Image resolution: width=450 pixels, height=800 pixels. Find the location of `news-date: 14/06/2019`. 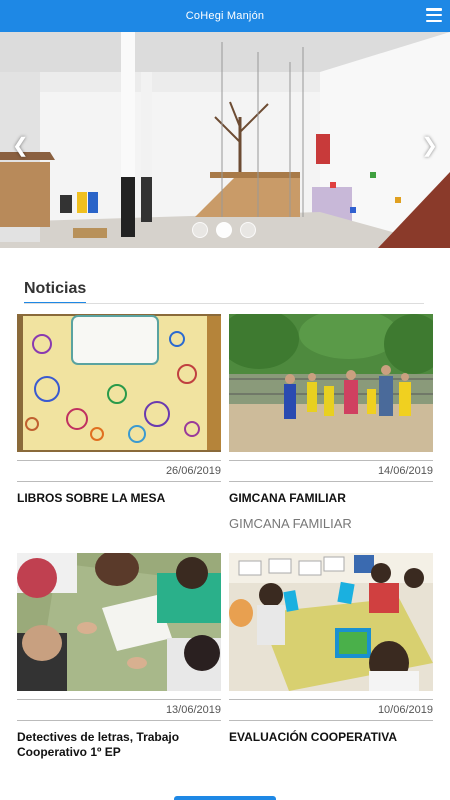

news-date: 14/06/2019 is located at coordinates (405, 471).